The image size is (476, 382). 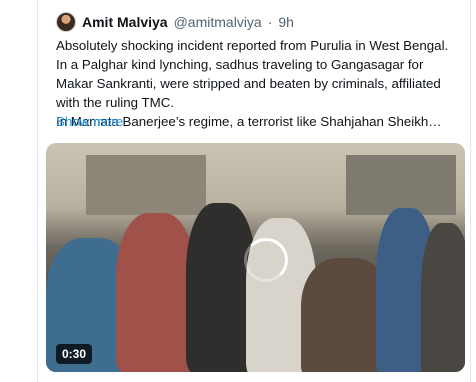 I want to click on tweet-header: Amit Malviya @amitmalviya · 9h, so click(x=175, y=22).